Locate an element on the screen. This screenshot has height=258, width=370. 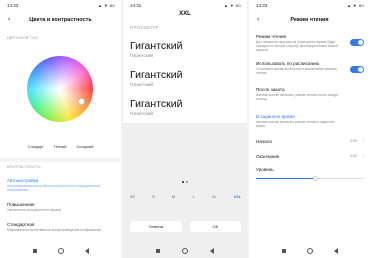
tone-option-standard: Стандарт is located at coordinates (36, 147).